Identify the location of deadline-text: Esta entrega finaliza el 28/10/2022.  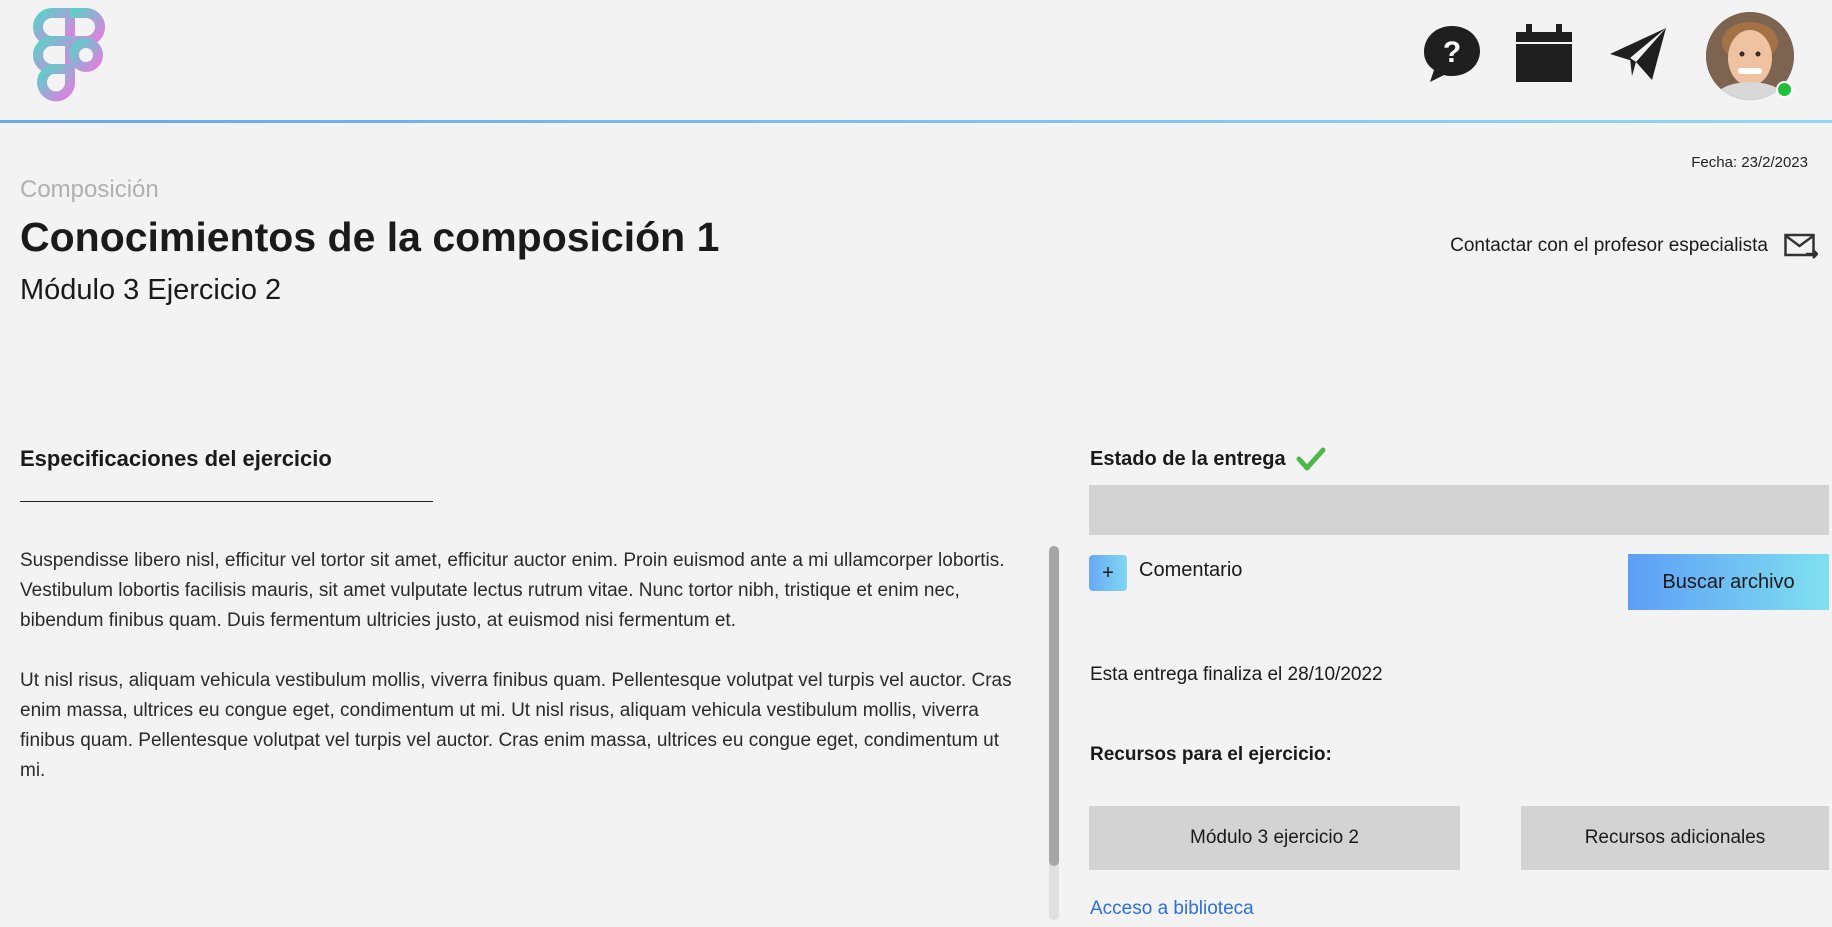
(1236, 674).